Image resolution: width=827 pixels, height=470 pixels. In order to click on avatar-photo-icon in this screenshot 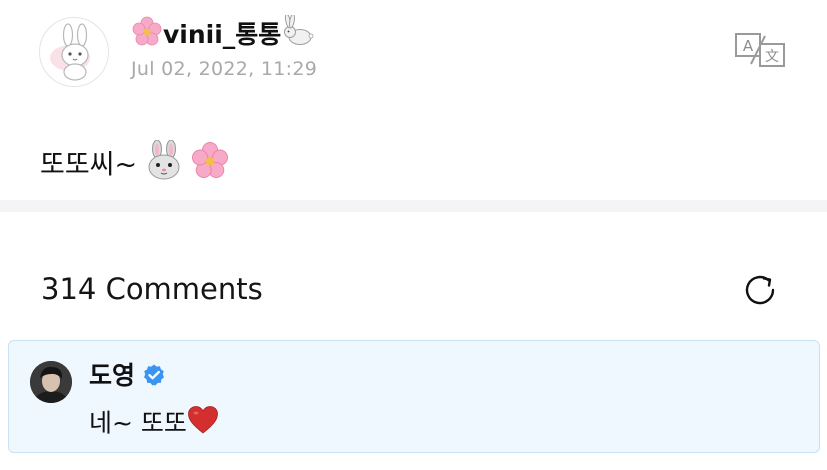, I will do `click(51, 382)`.